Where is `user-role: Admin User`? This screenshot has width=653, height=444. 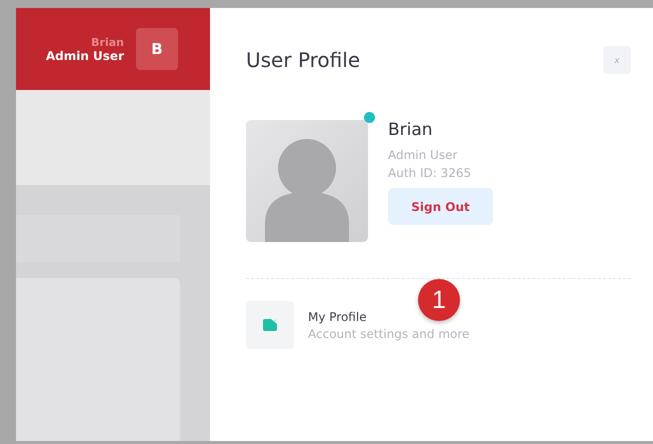
user-role: Admin User is located at coordinates (85, 55).